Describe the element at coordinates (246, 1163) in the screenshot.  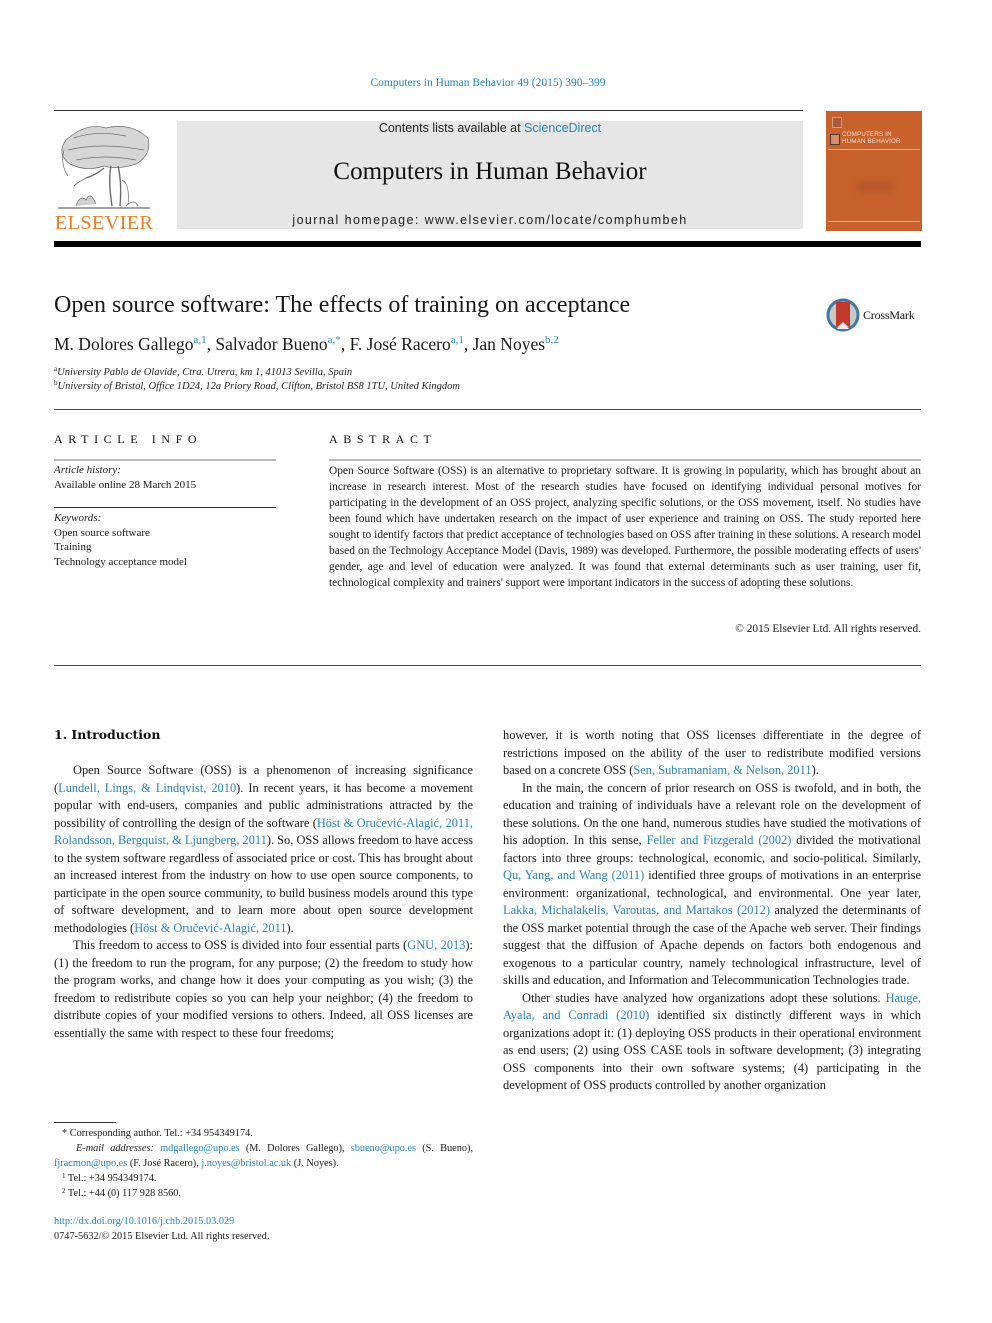
I see `email-link: j.noyes@bristol.ac.uk` at that location.